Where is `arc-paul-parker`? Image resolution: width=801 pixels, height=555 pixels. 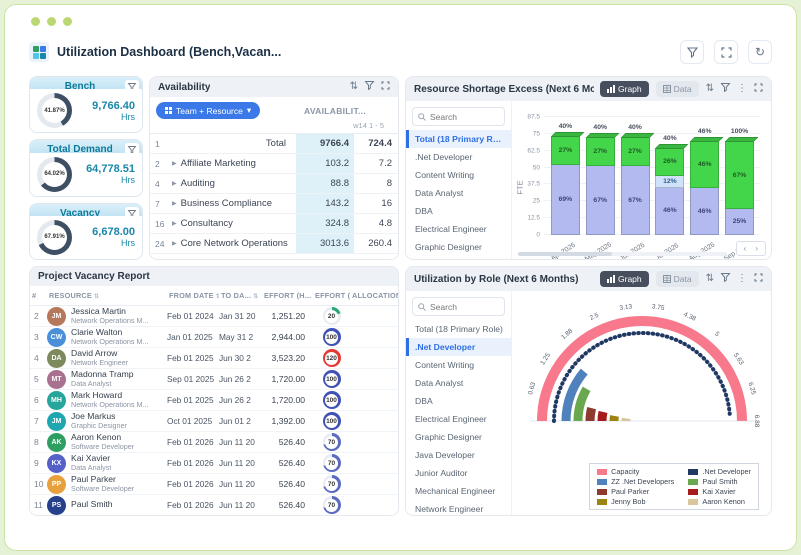
arc-paul-parker is located at coordinates (590, 414).